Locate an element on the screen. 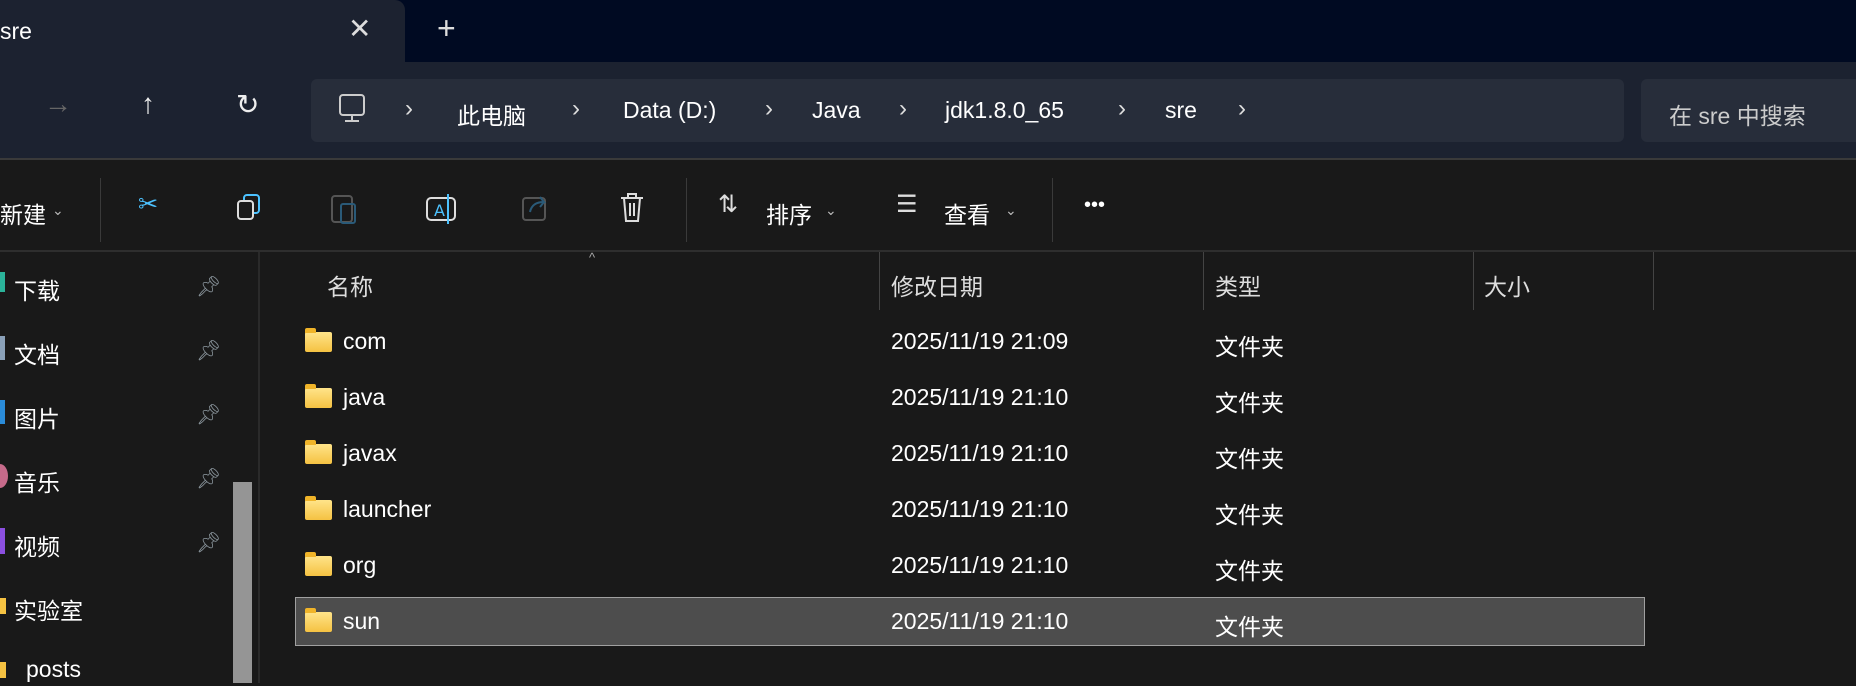 Image resolution: width=1856 pixels, height=686 pixels. share-icon is located at coordinates (536, 208).